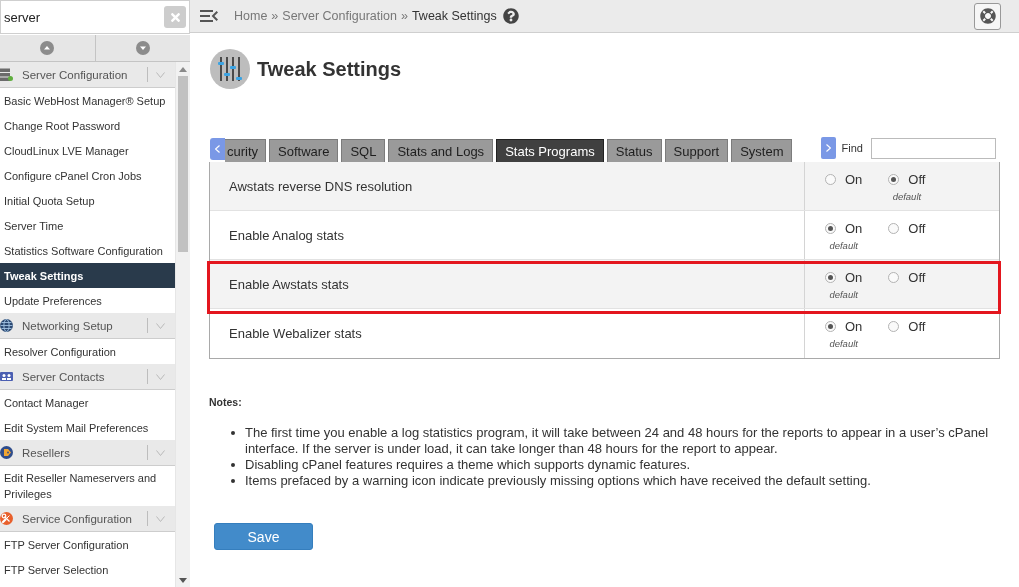 The width and height of the screenshot is (1019, 587). Describe the element at coordinates (295, 333) in the screenshot. I see `setting-label: Enable Webalizer stats` at that location.